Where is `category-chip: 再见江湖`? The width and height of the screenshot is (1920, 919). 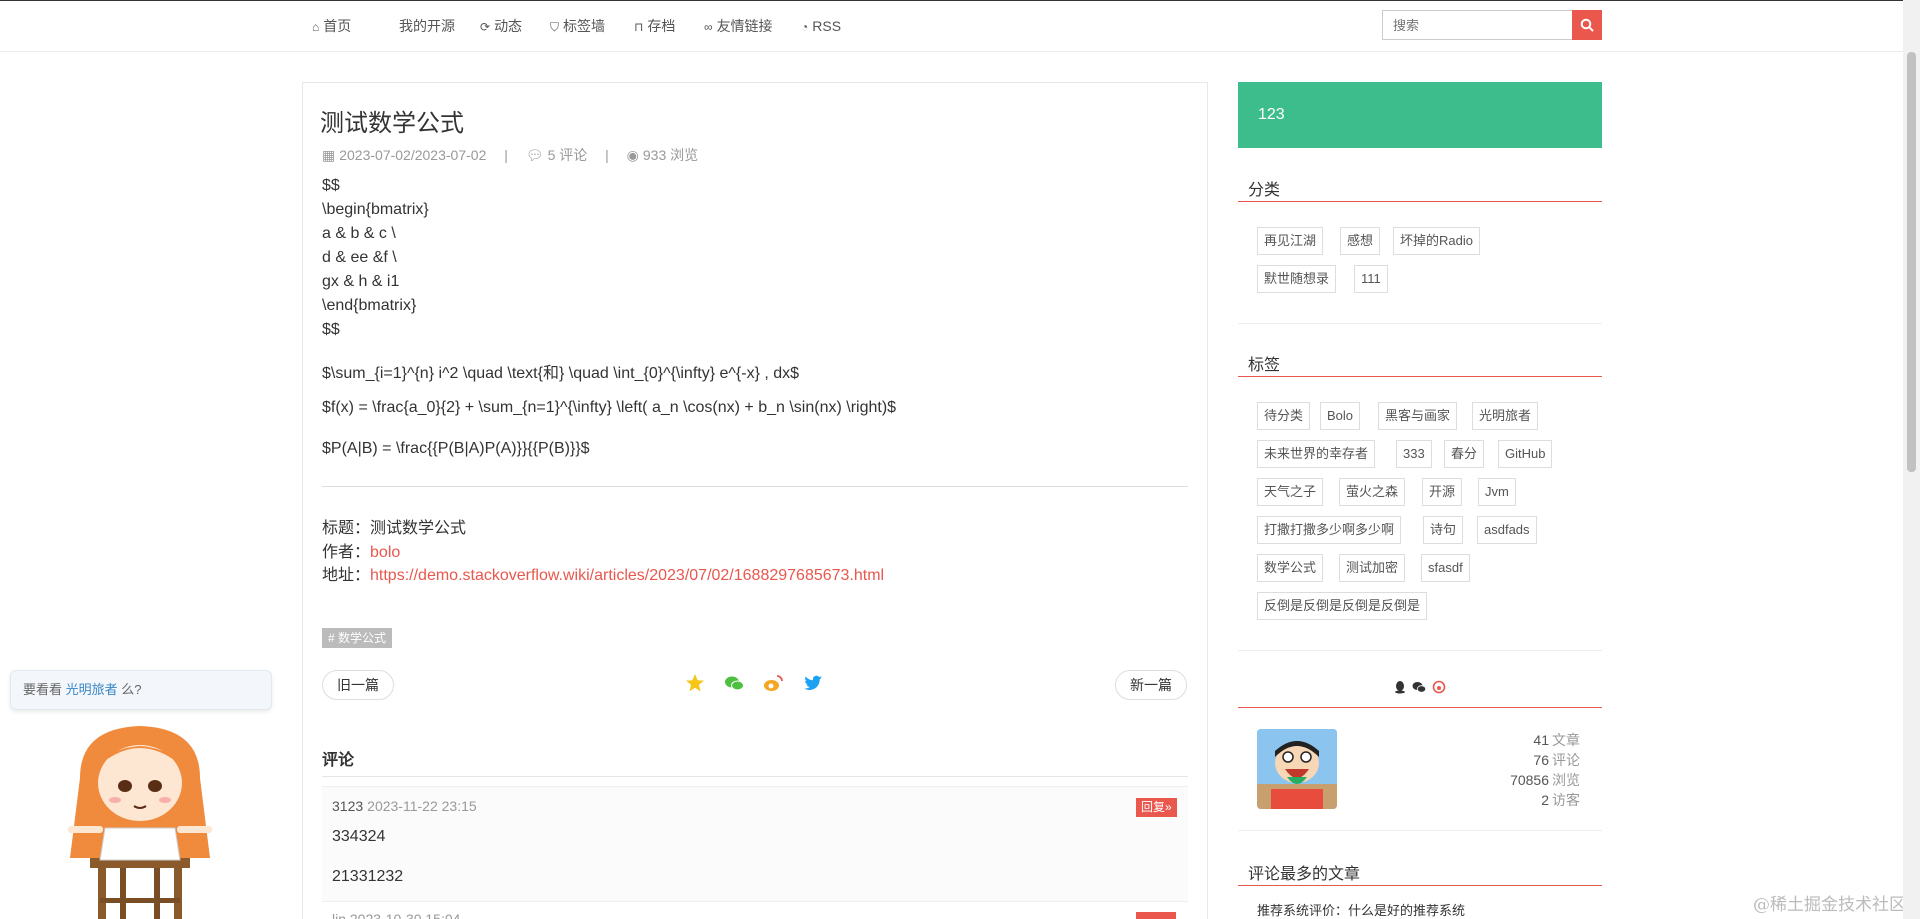
category-chip: 再见江湖 is located at coordinates (1290, 241).